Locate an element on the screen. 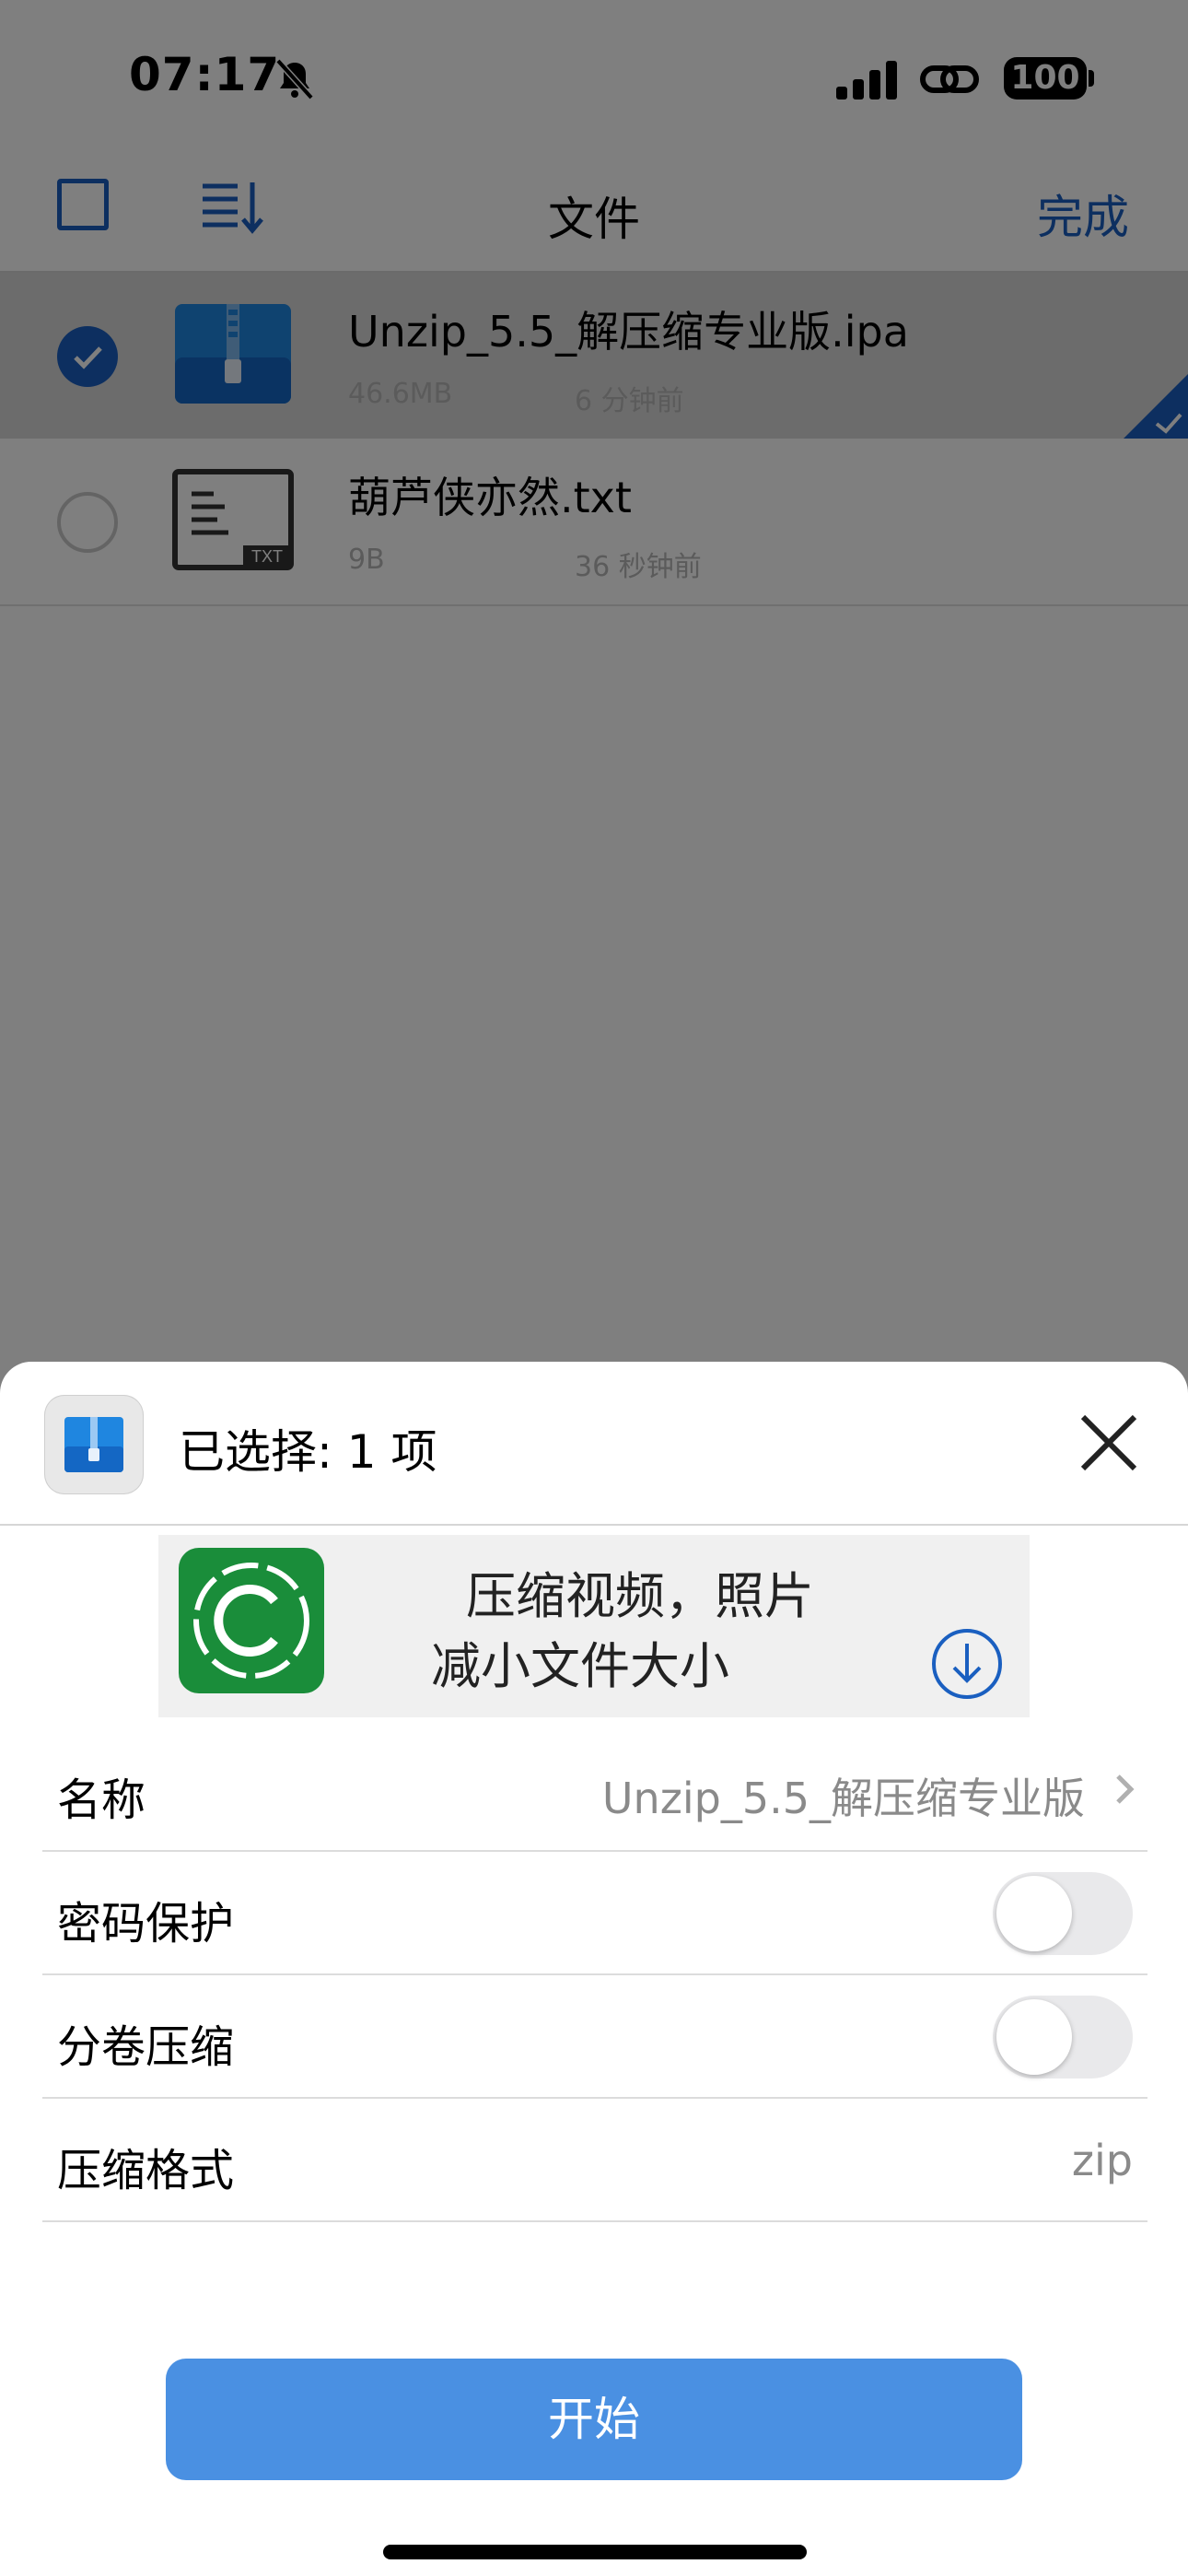 This screenshot has height=2576, width=1188. format-value: zip is located at coordinates (1102, 2160).